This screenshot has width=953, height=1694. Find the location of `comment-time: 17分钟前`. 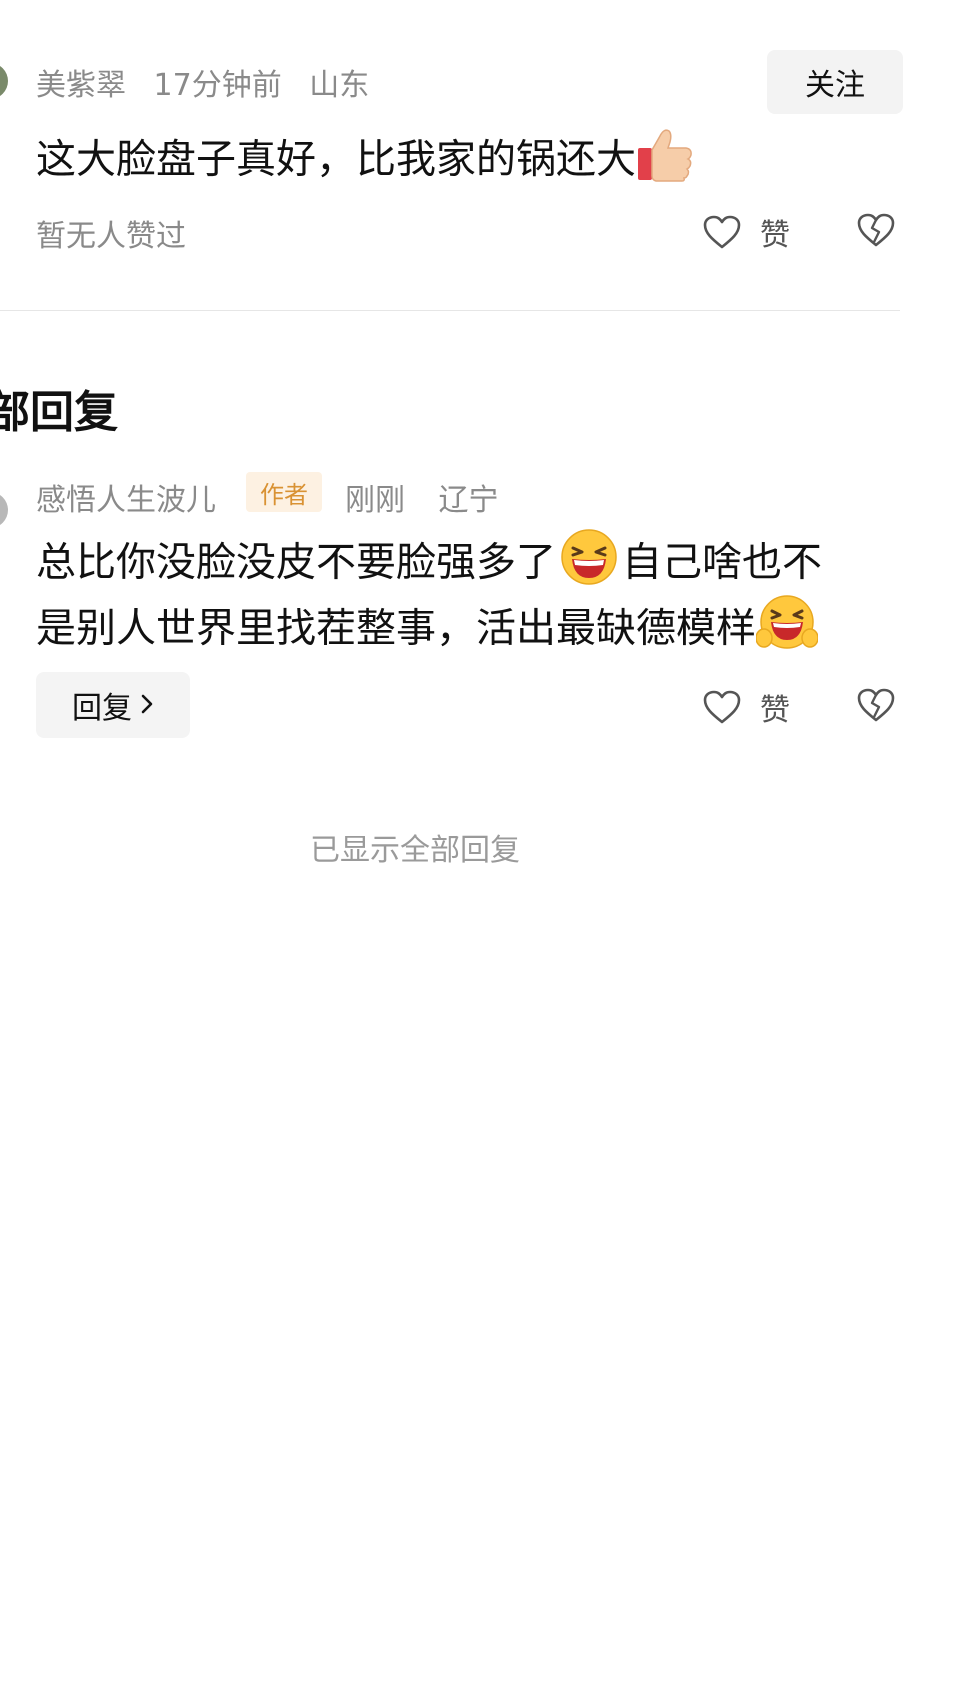

comment-time: 17分钟前 is located at coordinates (217, 85).